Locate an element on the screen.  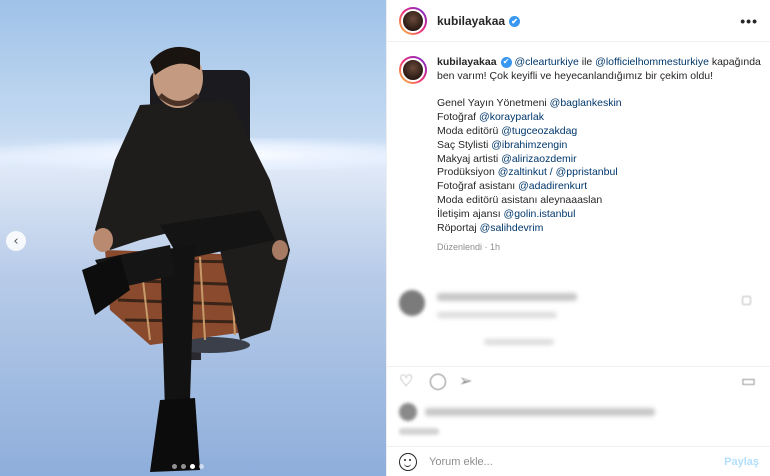
credit-line: Saç Stylisti @ibrahimzengin is located at coordinates (502, 144).